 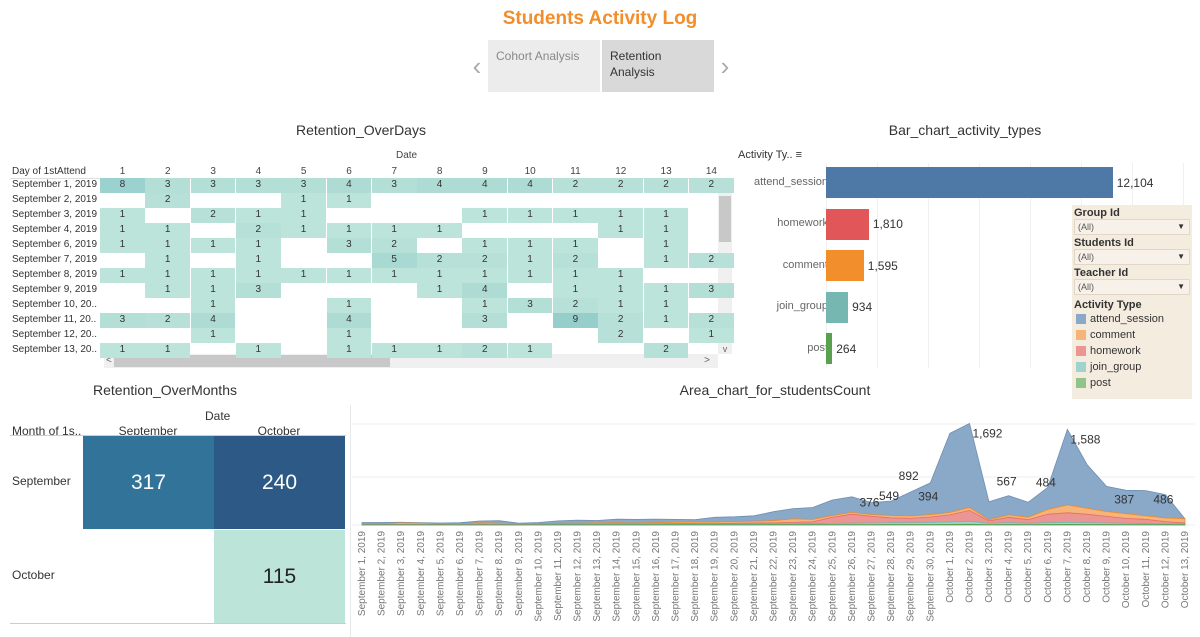 I want to click on heatmap-cell: 115, so click(x=279, y=576).